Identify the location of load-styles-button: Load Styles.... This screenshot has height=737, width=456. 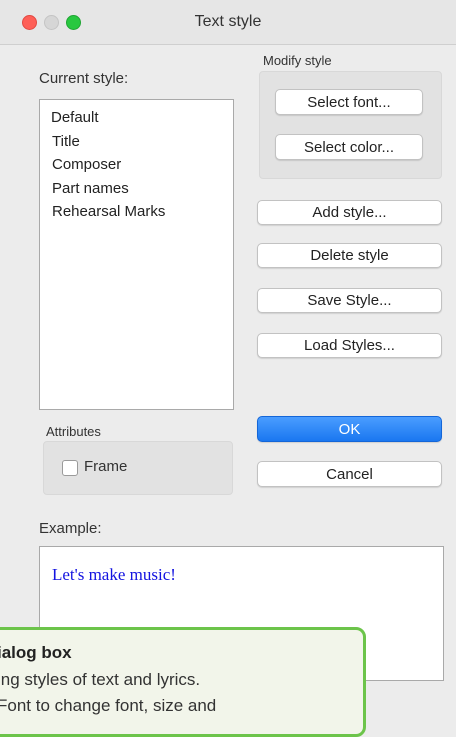
(349, 345).